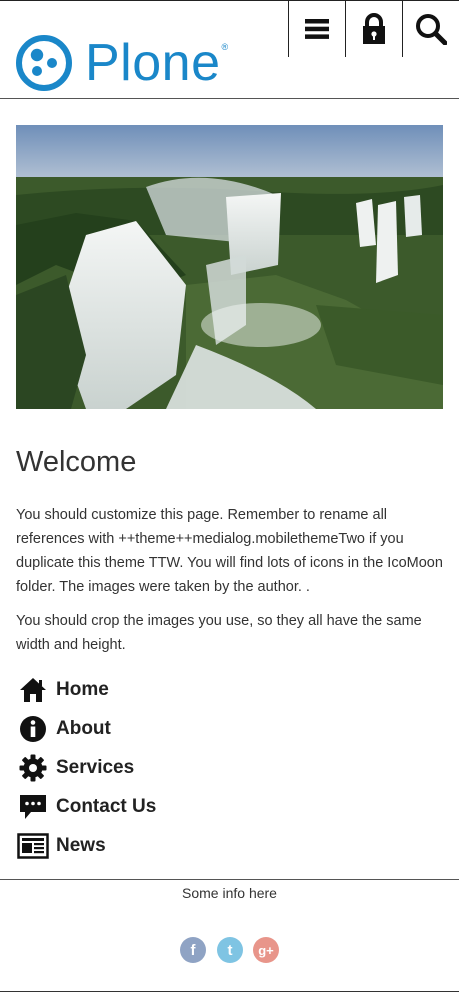 The height and width of the screenshot is (998, 459). Describe the element at coordinates (82, 689) in the screenshot. I see `nav-label-home: Home` at that location.